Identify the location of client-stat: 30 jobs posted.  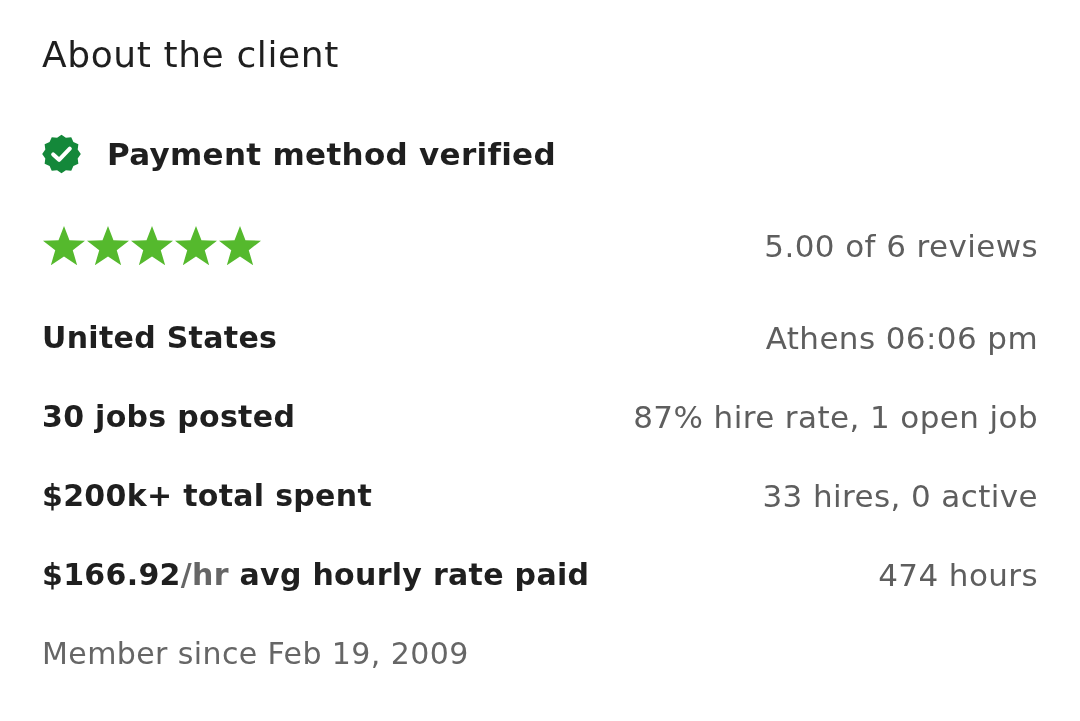
(169, 416).